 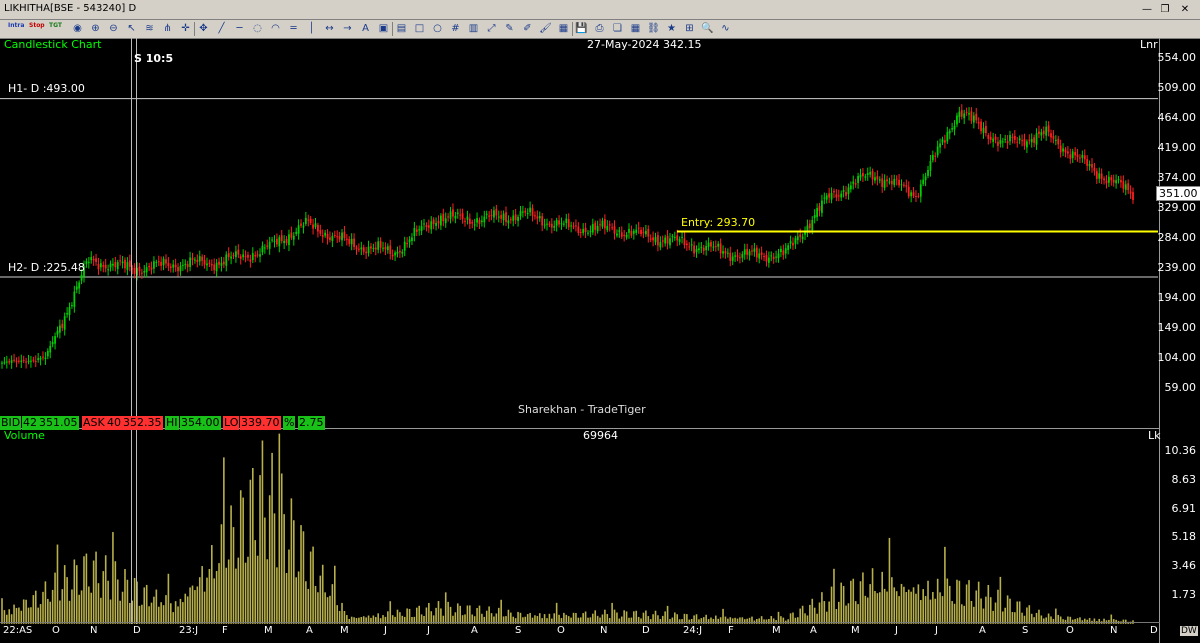 I want to click on grid-icon: #, so click(x=455, y=28).